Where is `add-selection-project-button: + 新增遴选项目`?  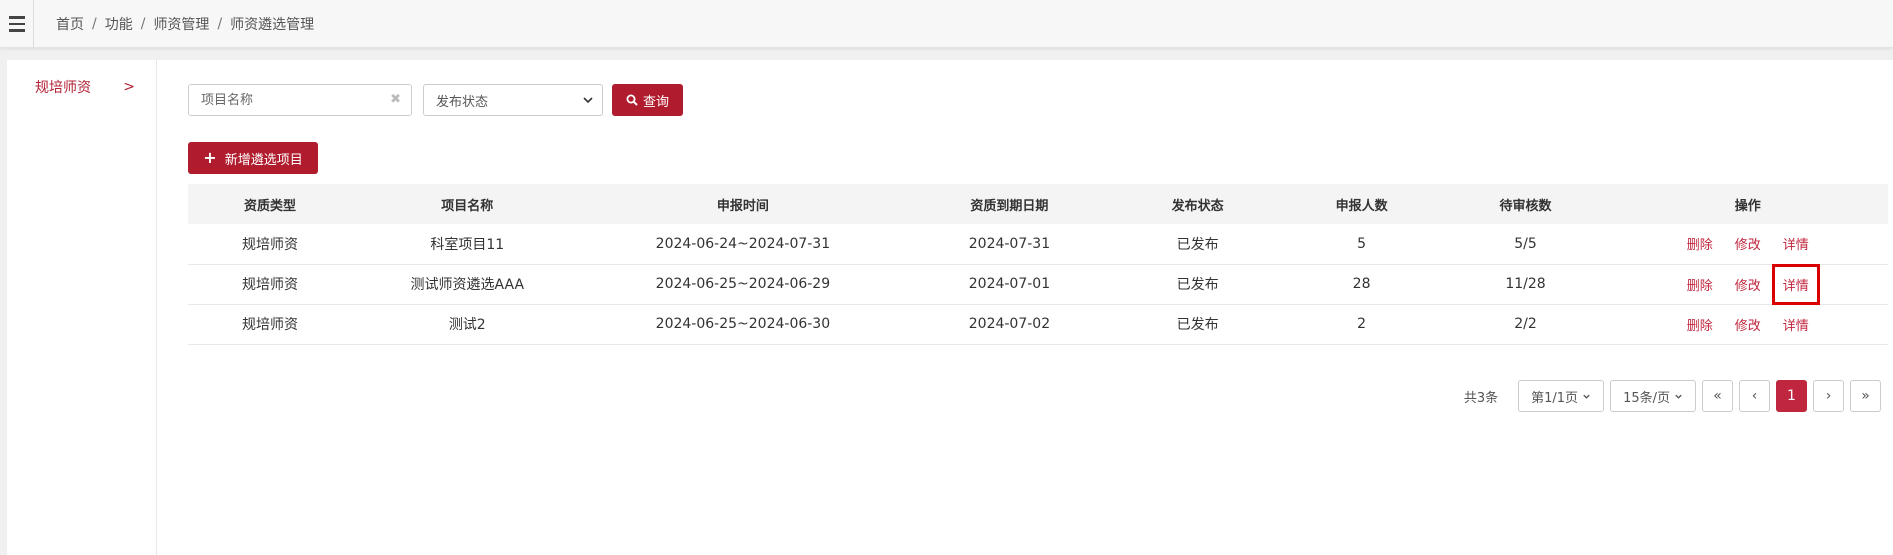
add-selection-project-button: + 新增遴选项目 is located at coordinates (253, 158).